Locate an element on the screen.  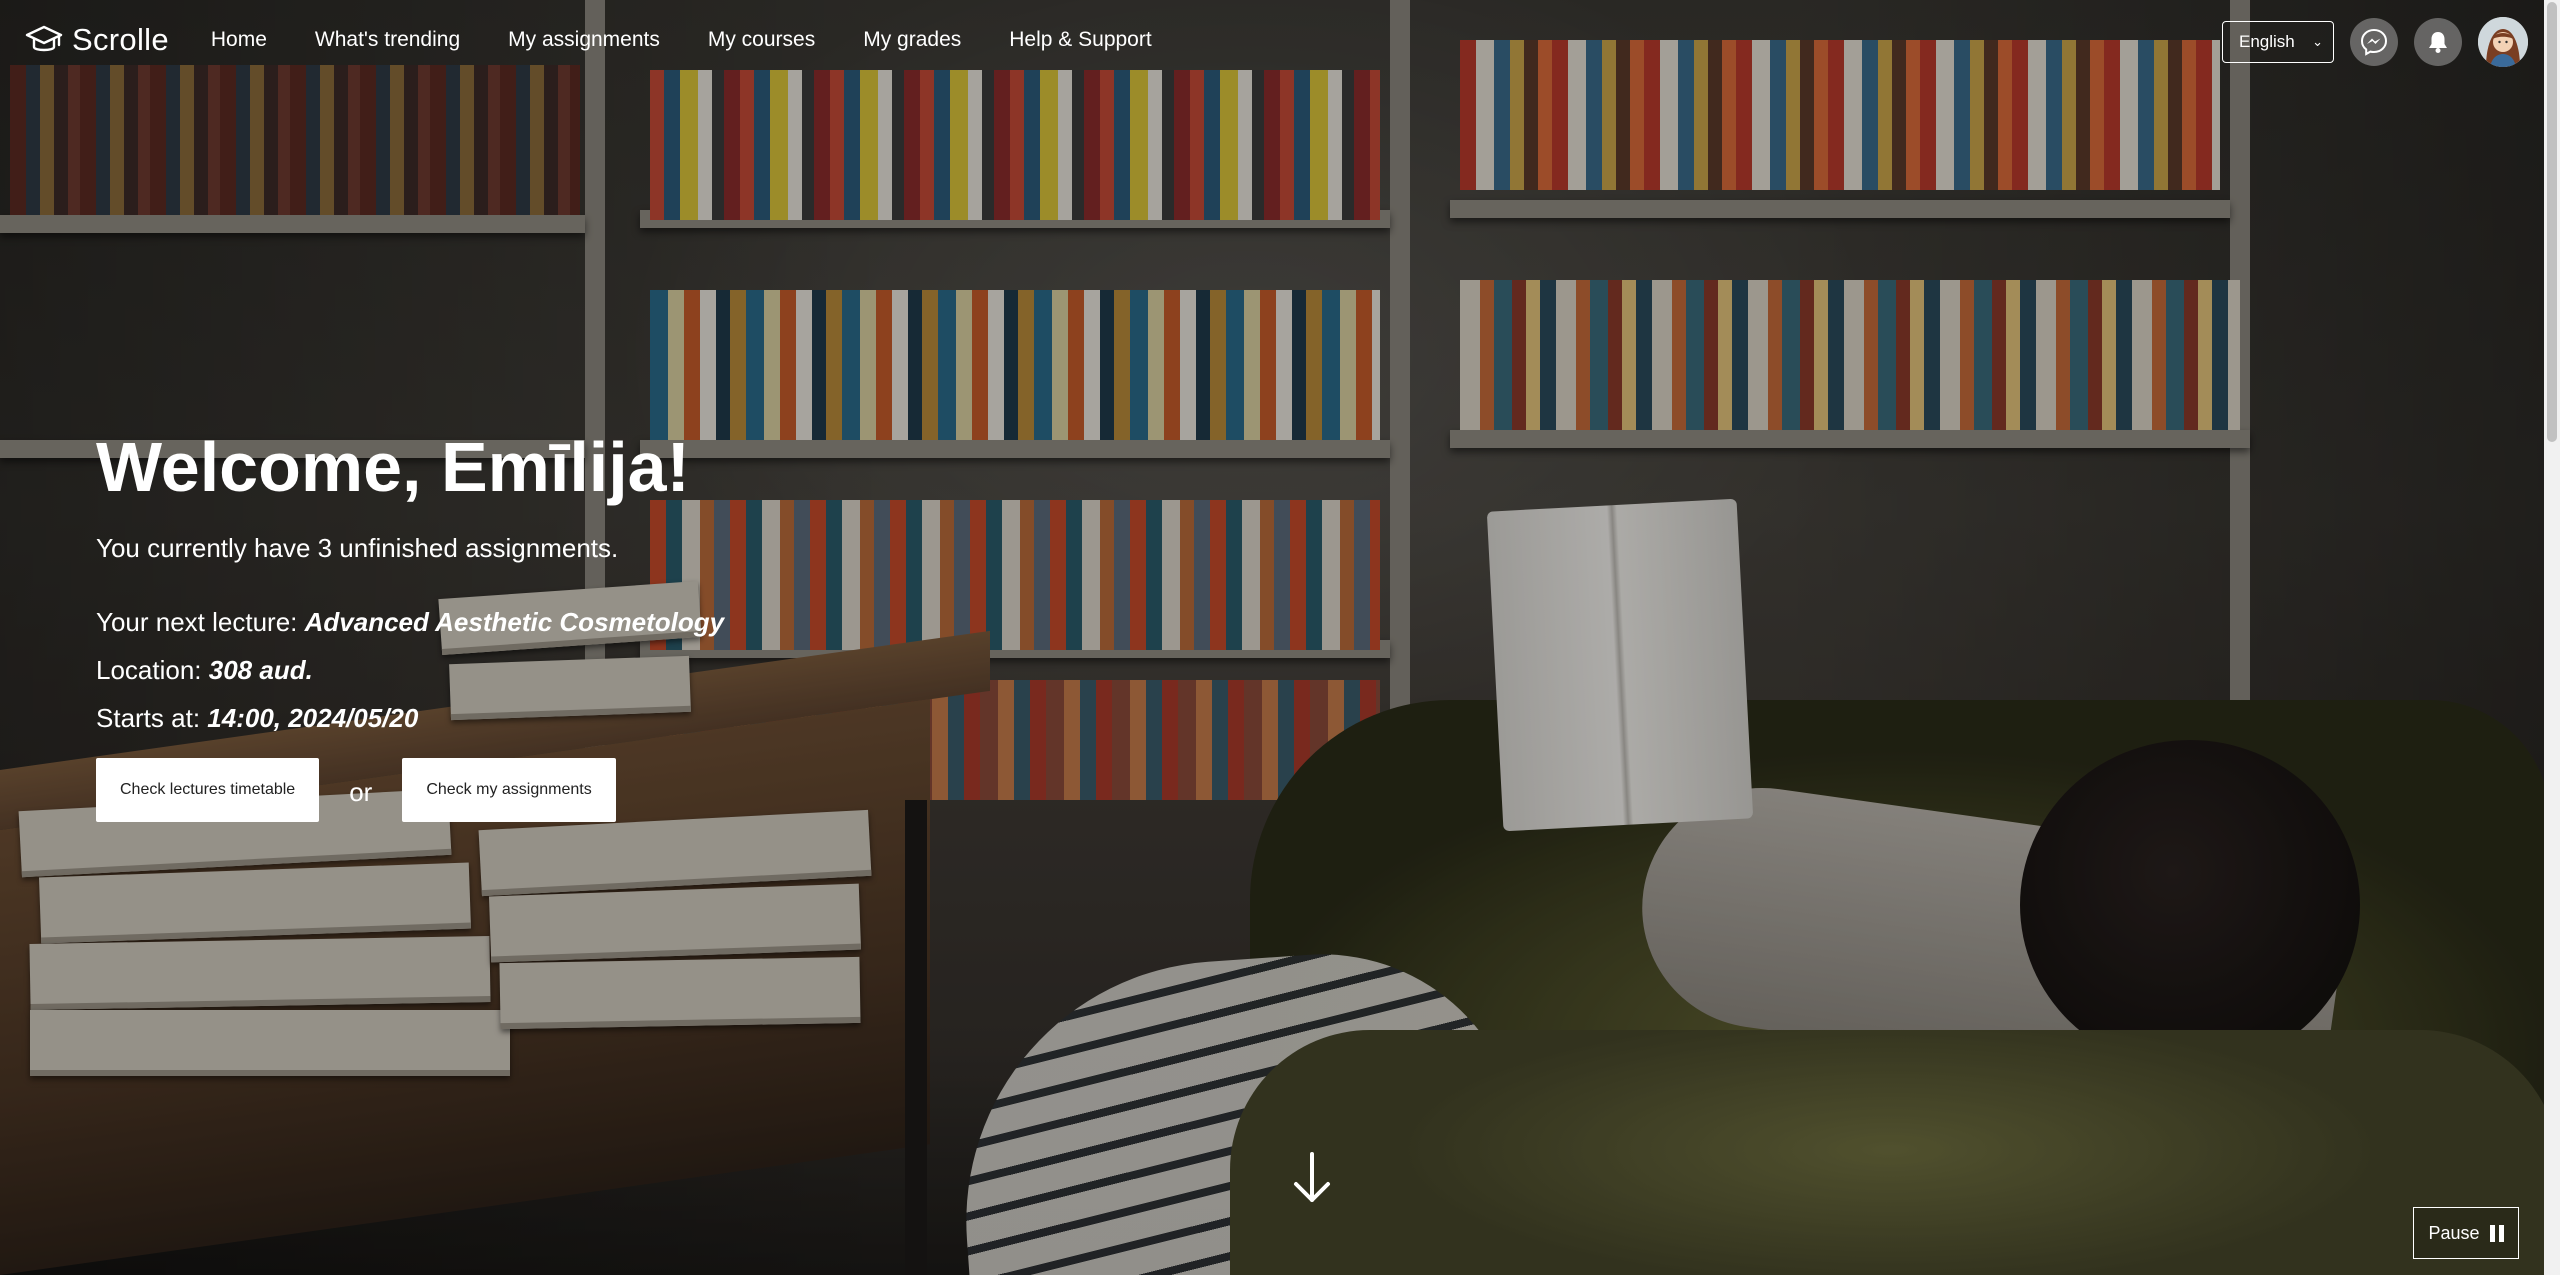
pause-video-button: Pause is located at coordinates (2466, 1233).